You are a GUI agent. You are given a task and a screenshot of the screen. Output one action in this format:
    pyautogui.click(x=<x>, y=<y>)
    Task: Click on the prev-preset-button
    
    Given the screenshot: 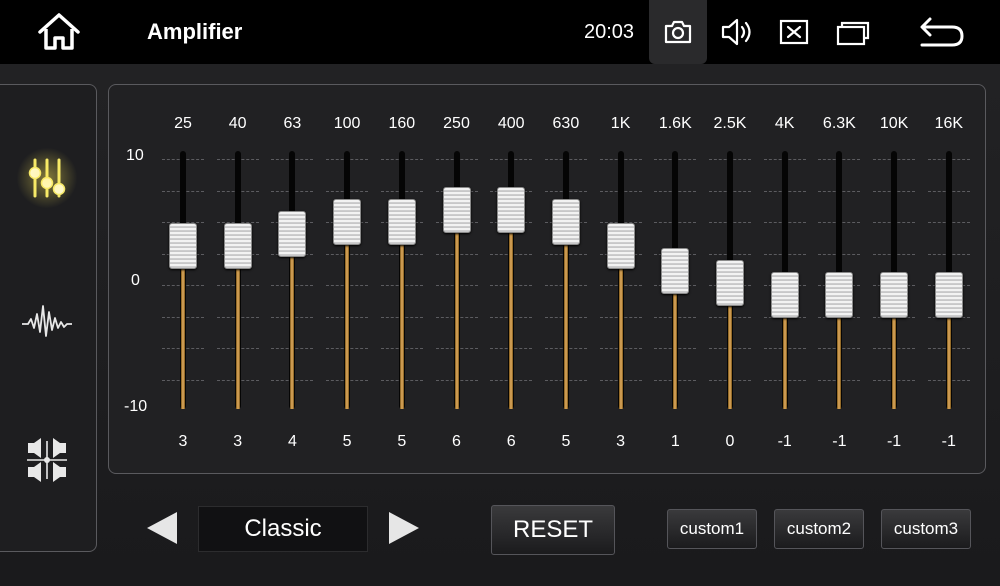 What is the action you would take?
    pyautogui.click(x=162, y=528)
    